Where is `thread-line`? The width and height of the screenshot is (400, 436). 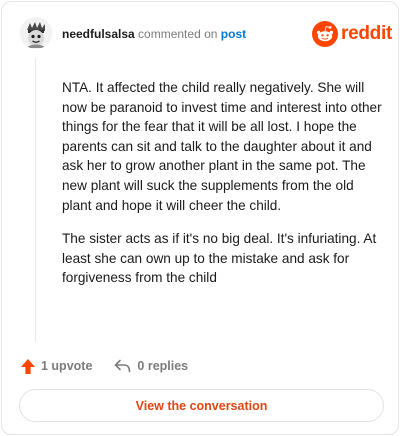
thread-line is located at coordinates (35, 200).